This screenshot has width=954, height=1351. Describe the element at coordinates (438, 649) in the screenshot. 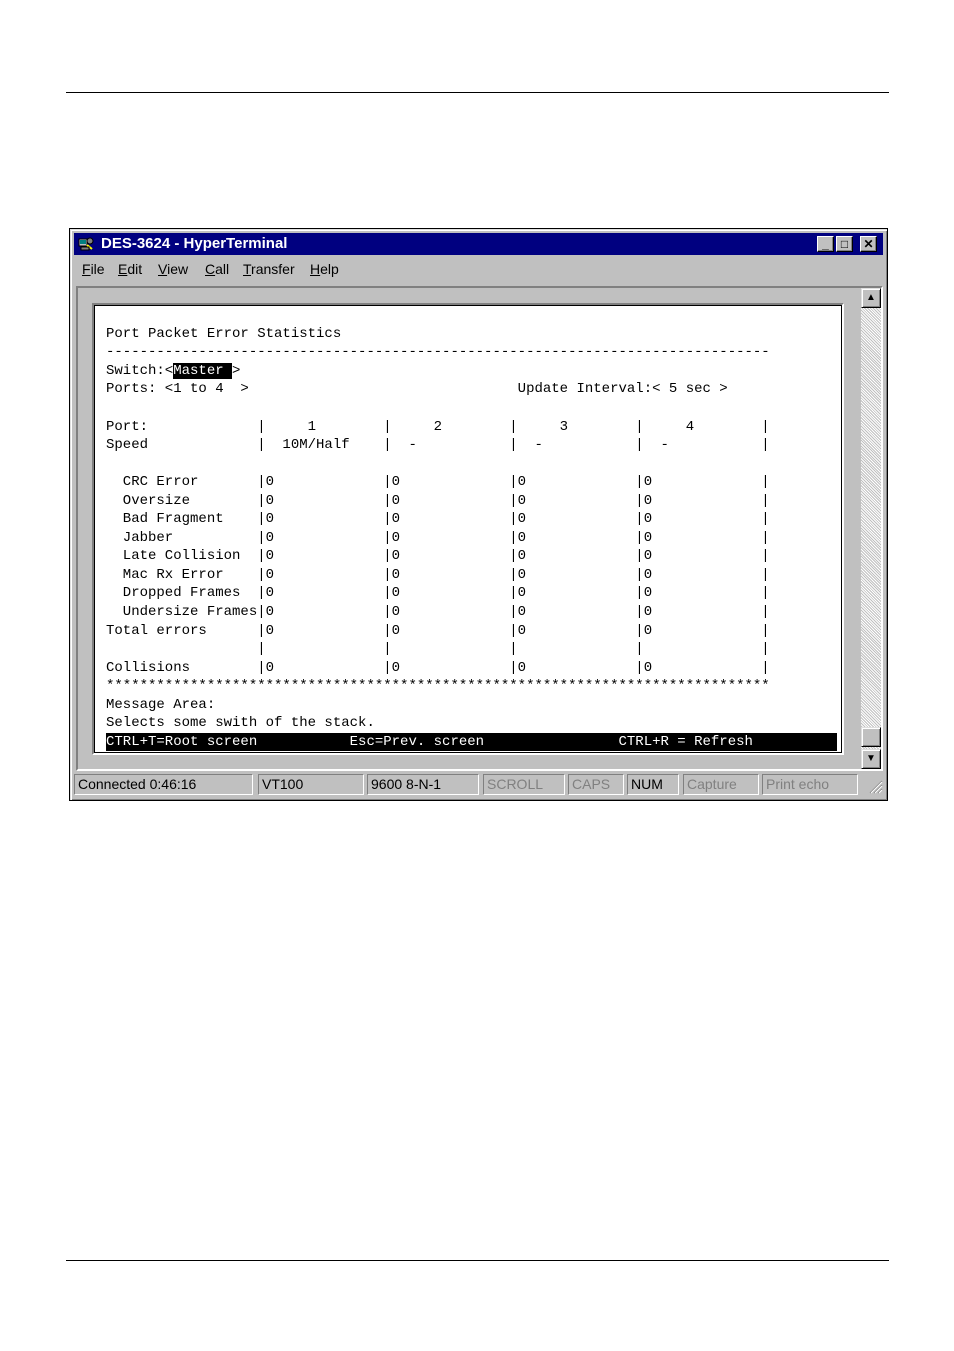

I see `table-row: | | | | |` at that location.